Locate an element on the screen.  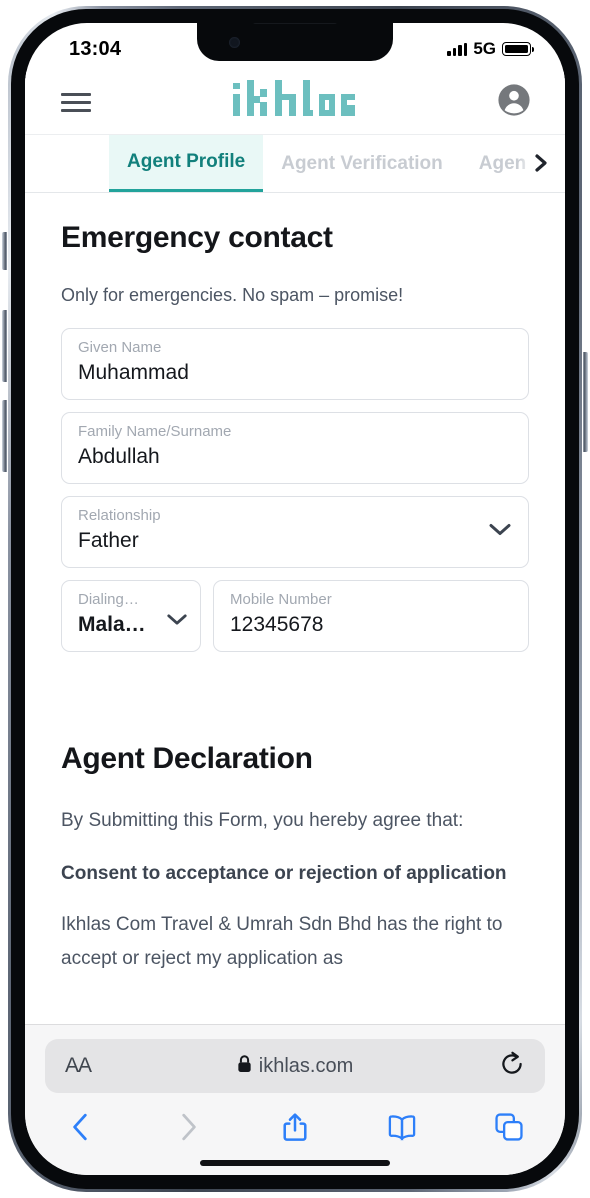
silent-switch-button is located at coordinates (4, 251).